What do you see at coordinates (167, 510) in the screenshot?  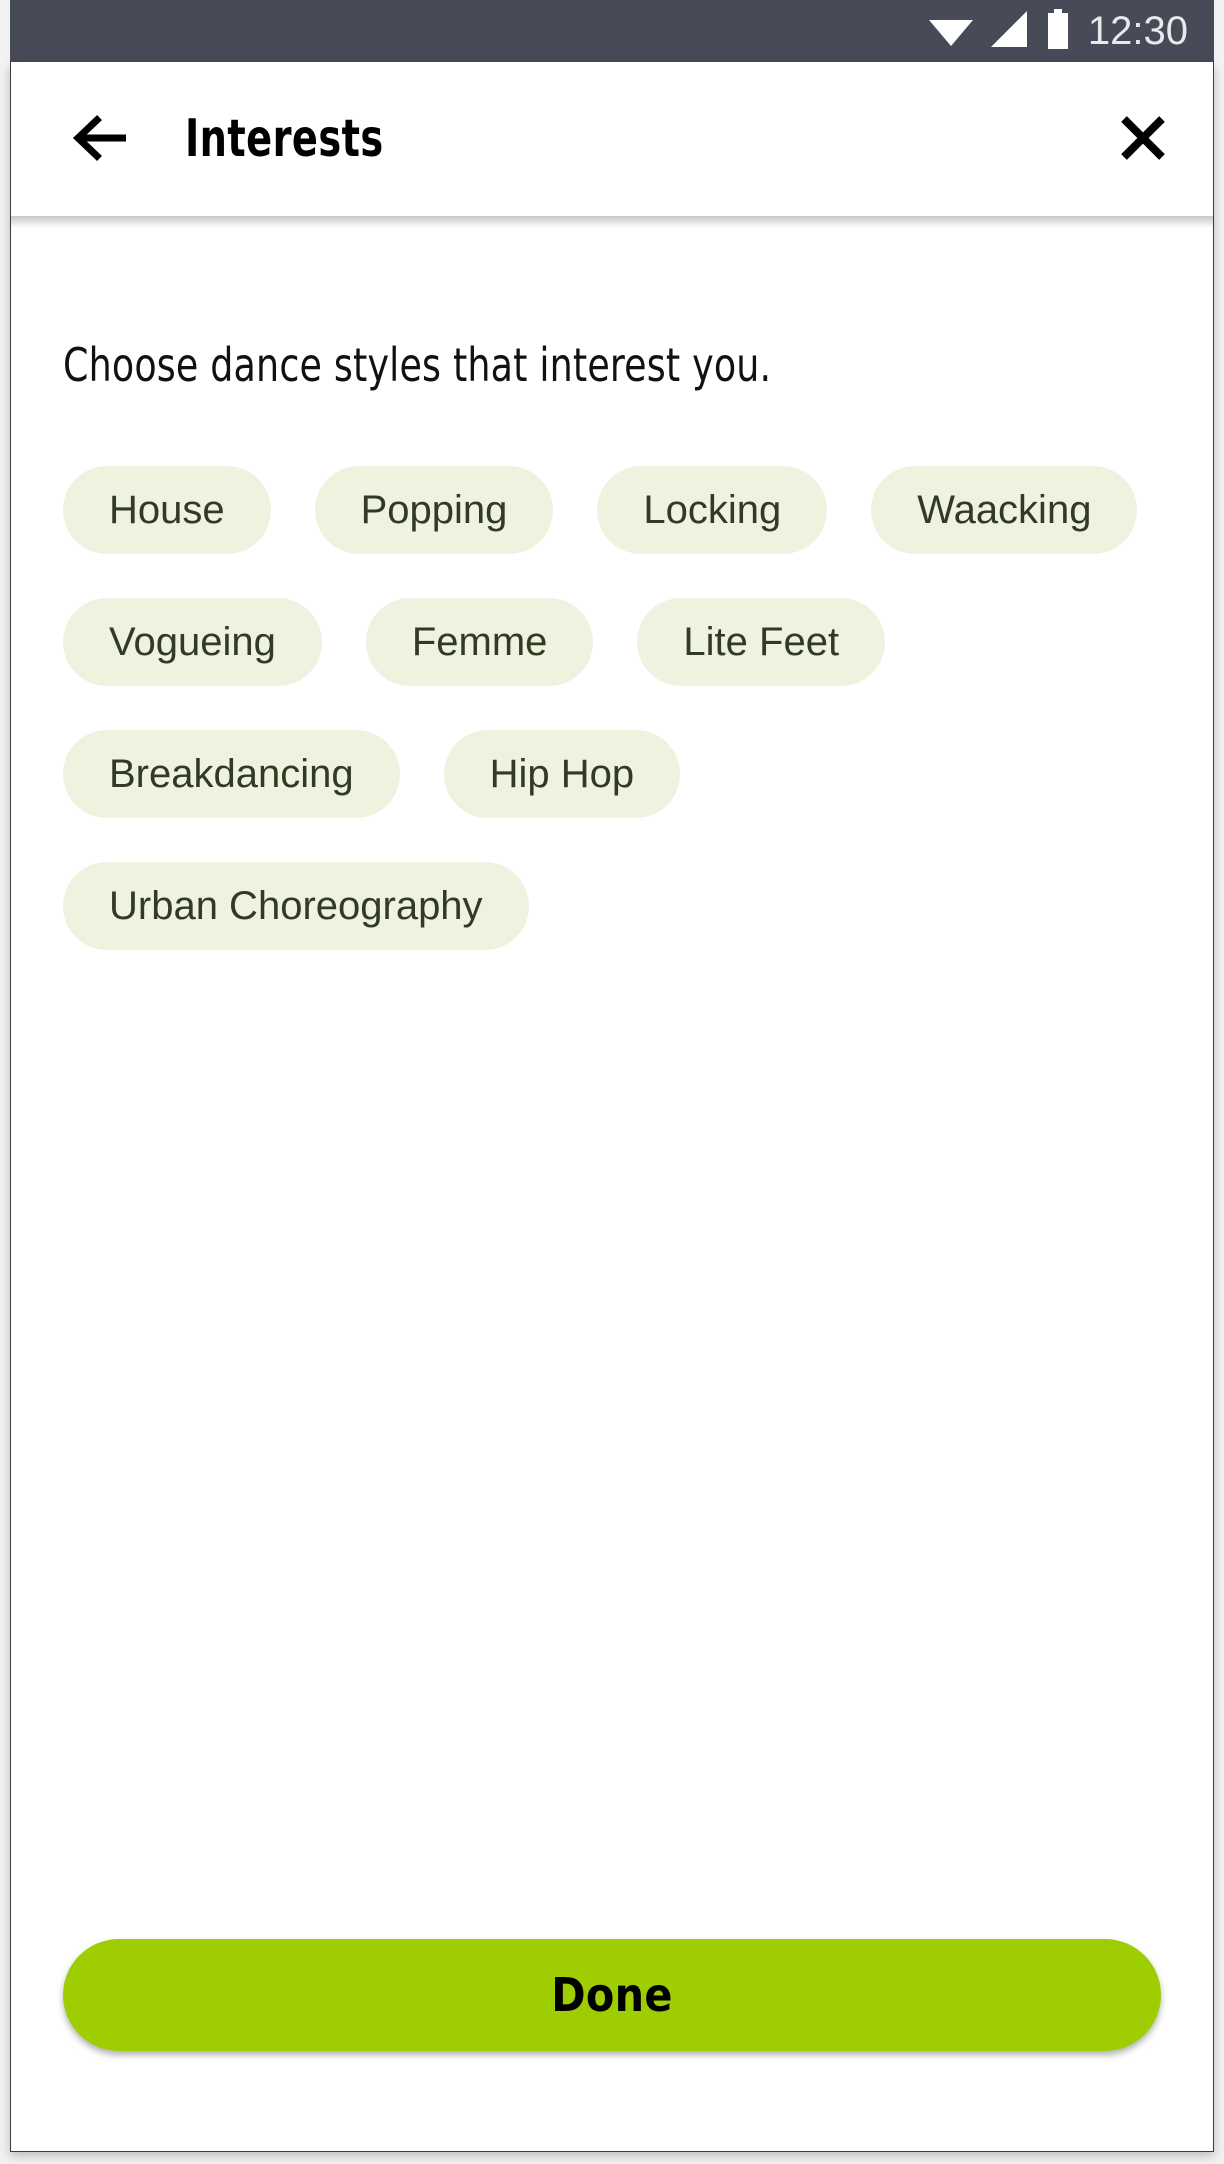 I see `interest-chip: House` at bounding box center [167, 510].